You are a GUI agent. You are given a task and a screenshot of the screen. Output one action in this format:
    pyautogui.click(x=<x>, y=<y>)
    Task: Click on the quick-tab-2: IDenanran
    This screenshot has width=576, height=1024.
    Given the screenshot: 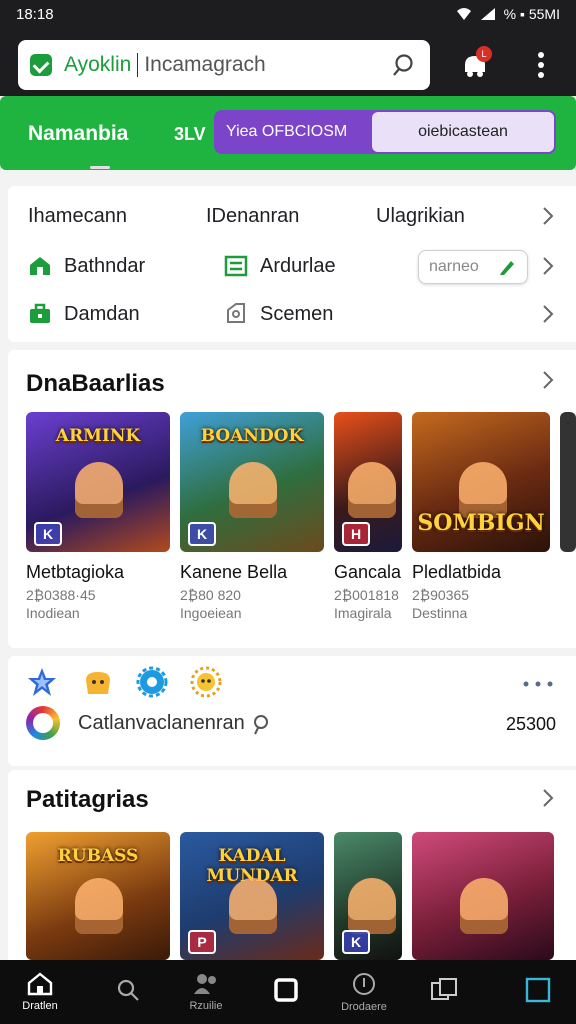 What is the action you would take?
    pyautogui.click(x=252, y=216)
    